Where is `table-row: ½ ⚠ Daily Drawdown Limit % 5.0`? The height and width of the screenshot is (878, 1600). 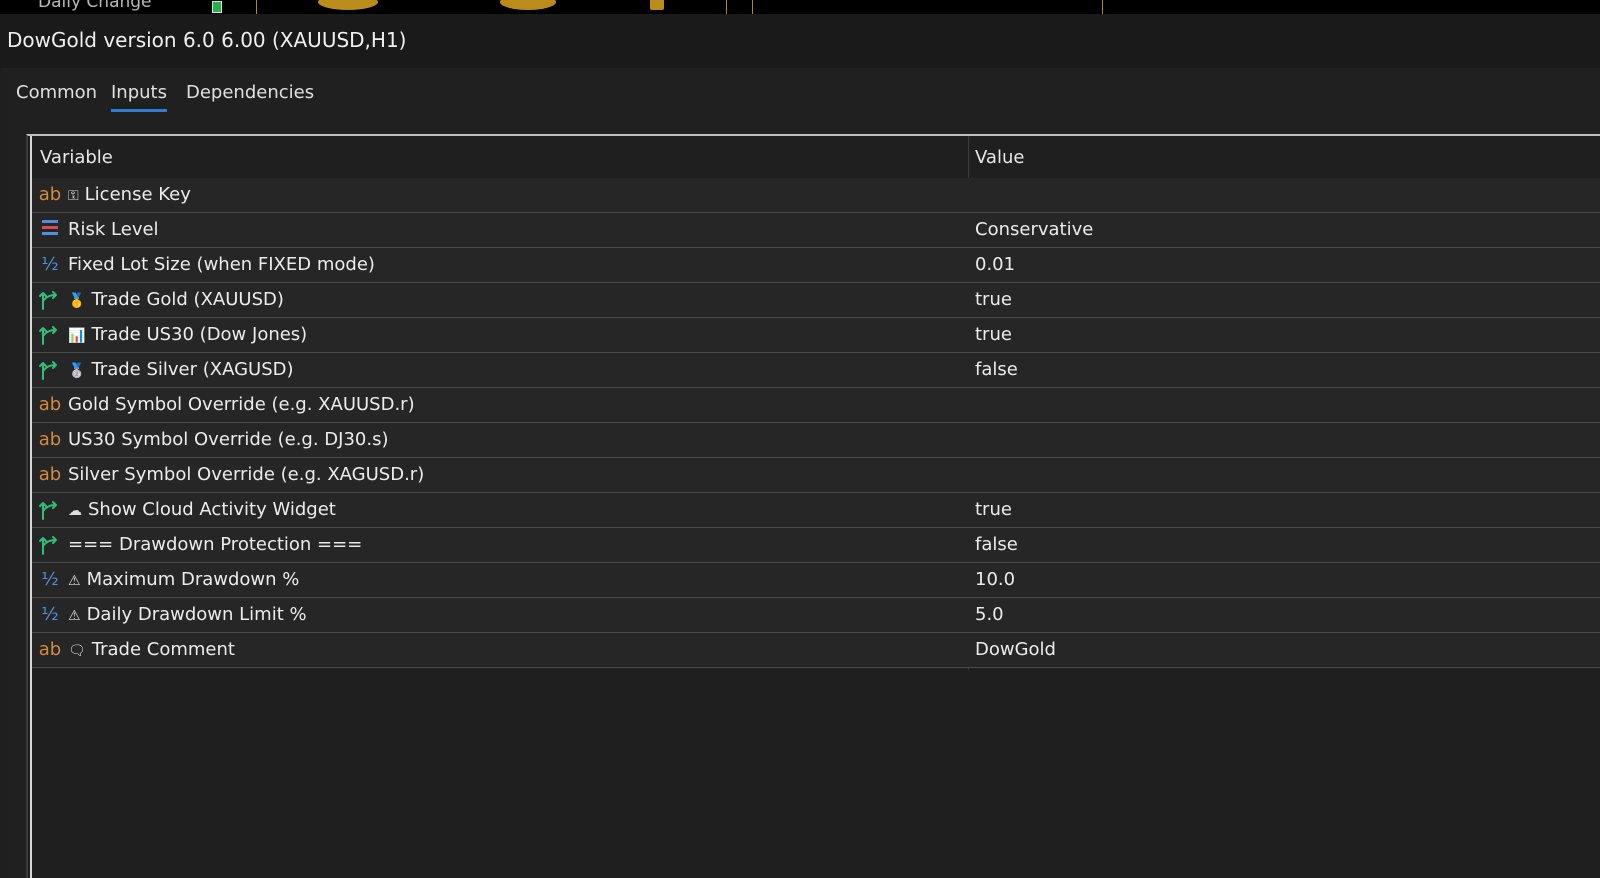
table-row: ½ ⚠ Daily Drawdown Limit % 5.0 is located at coordinates (816, 615).